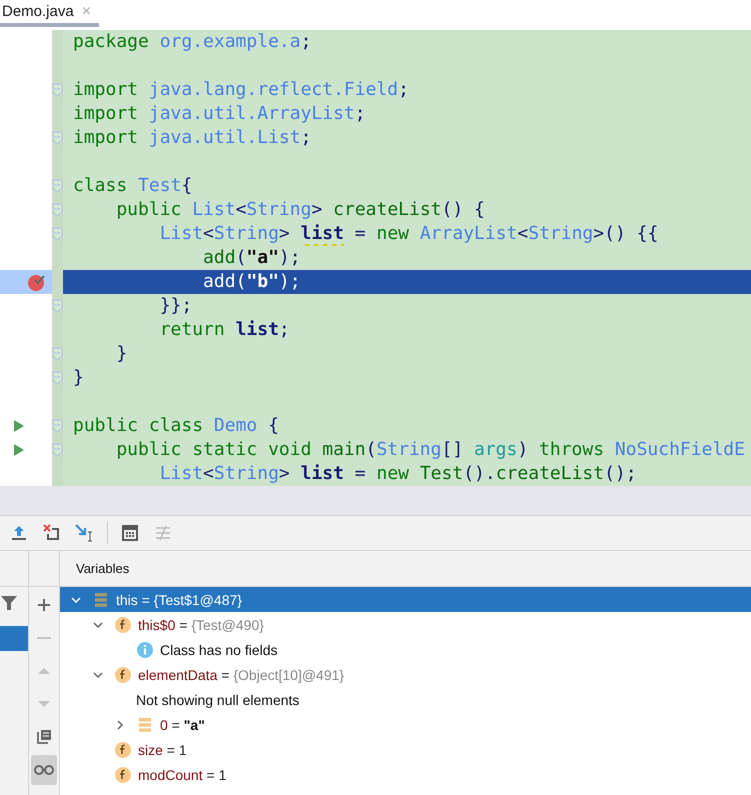  What do you see at coordinates (288, 674) in the screenshot?
I see `variable-value: {Object[10]@491}` at bounding box center [288, 674].